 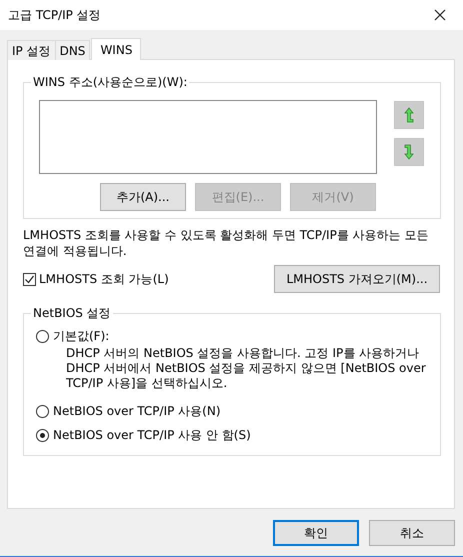 I want to click on move-down-button, so click(x=409, y=152).